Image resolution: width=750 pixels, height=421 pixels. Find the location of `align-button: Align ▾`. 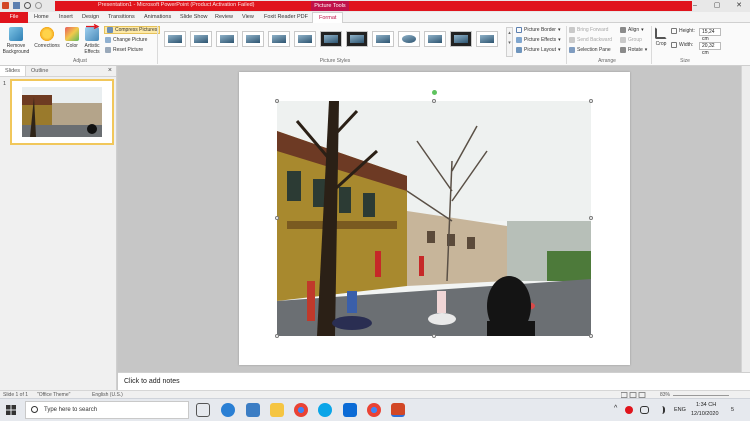

align-button: Align ▾ is located at coordinates (632, 30).